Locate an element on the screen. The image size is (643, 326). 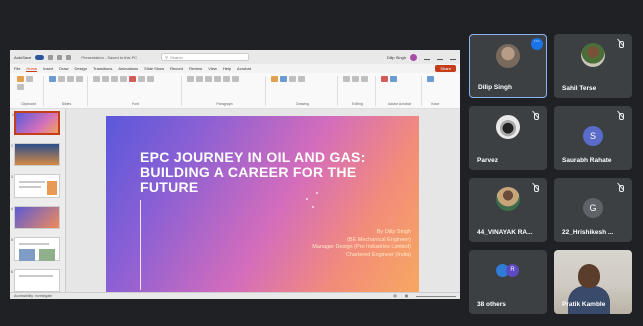
align-center-icon is located at coordinates (217, 79).